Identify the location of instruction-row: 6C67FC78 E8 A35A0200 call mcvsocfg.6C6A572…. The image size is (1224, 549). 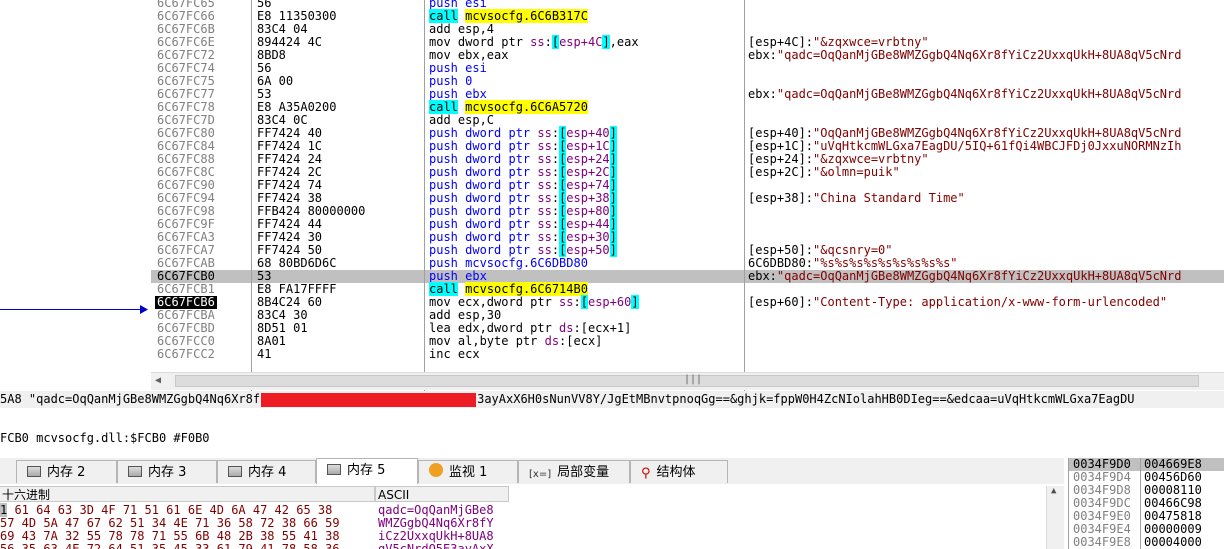
(687, 107).